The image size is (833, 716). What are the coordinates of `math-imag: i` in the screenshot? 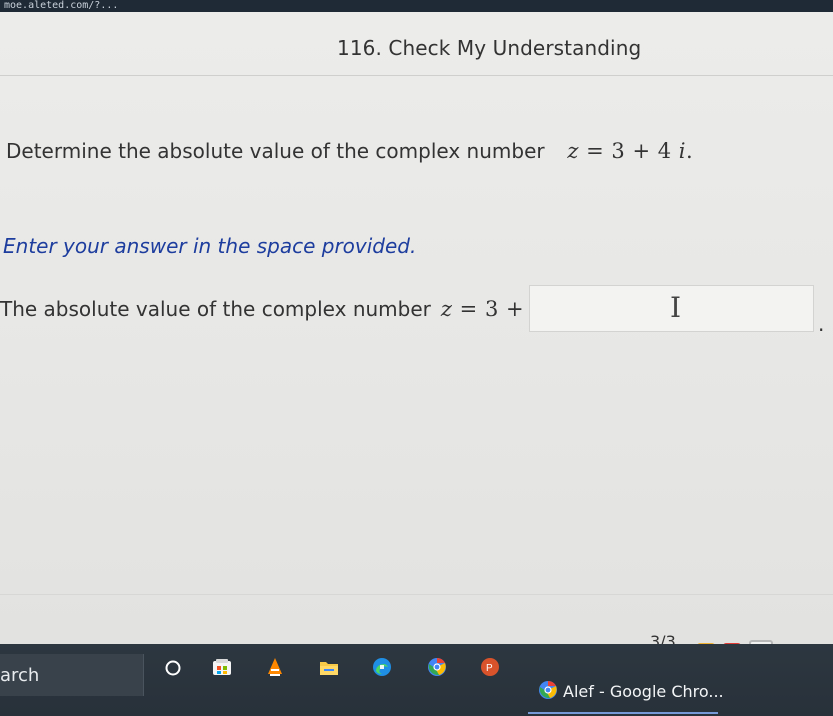 It's located at (682, 151).